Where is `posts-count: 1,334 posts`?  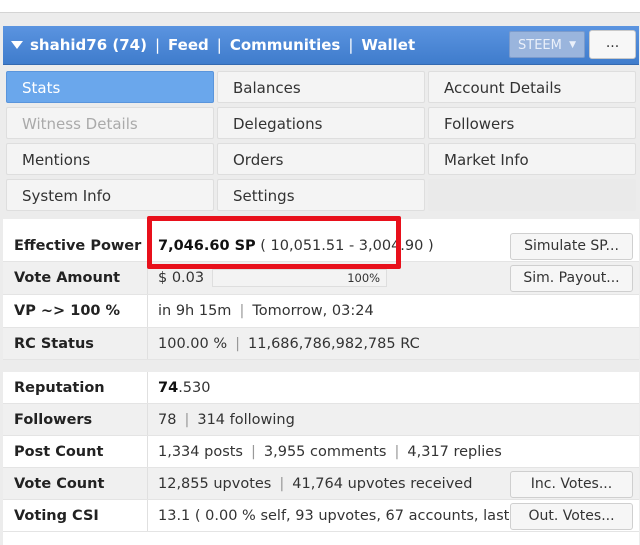
posts-count: 1,334 posts is located at coordinates (200, 451).